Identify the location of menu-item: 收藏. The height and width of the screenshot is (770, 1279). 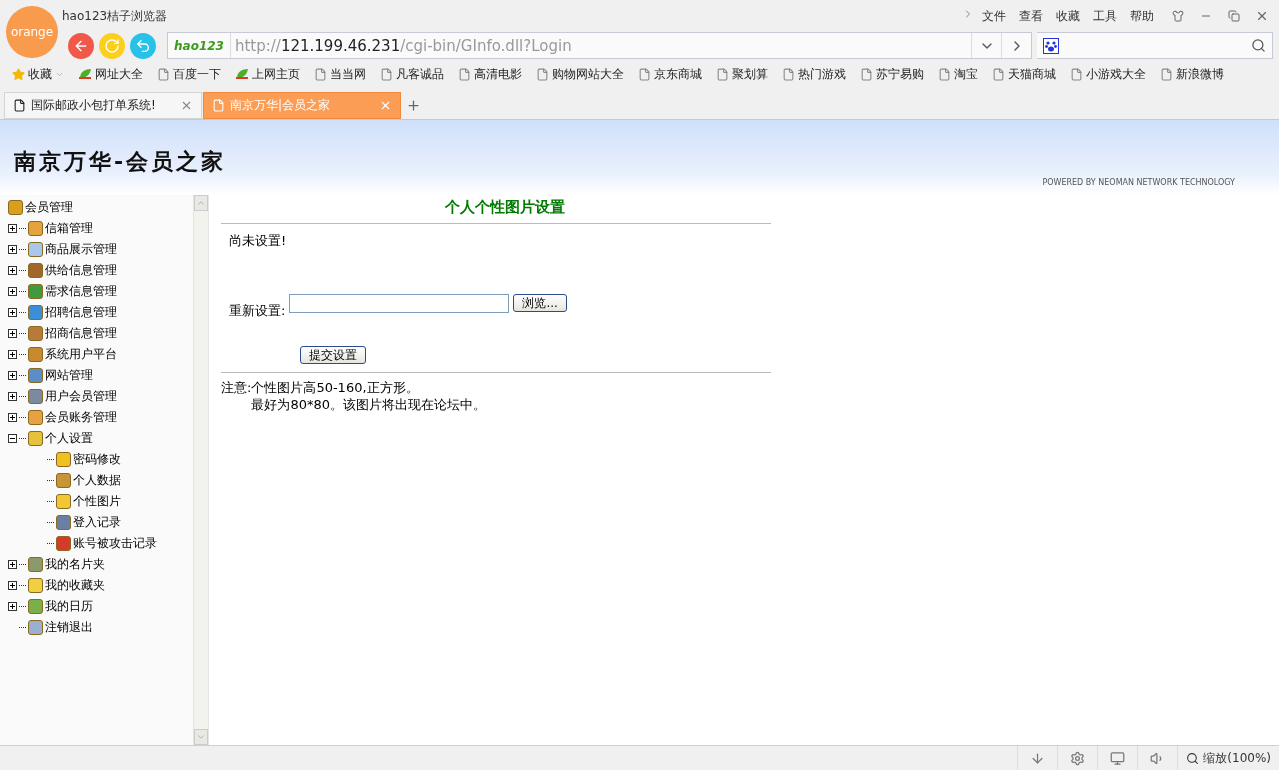
(1068, 16).